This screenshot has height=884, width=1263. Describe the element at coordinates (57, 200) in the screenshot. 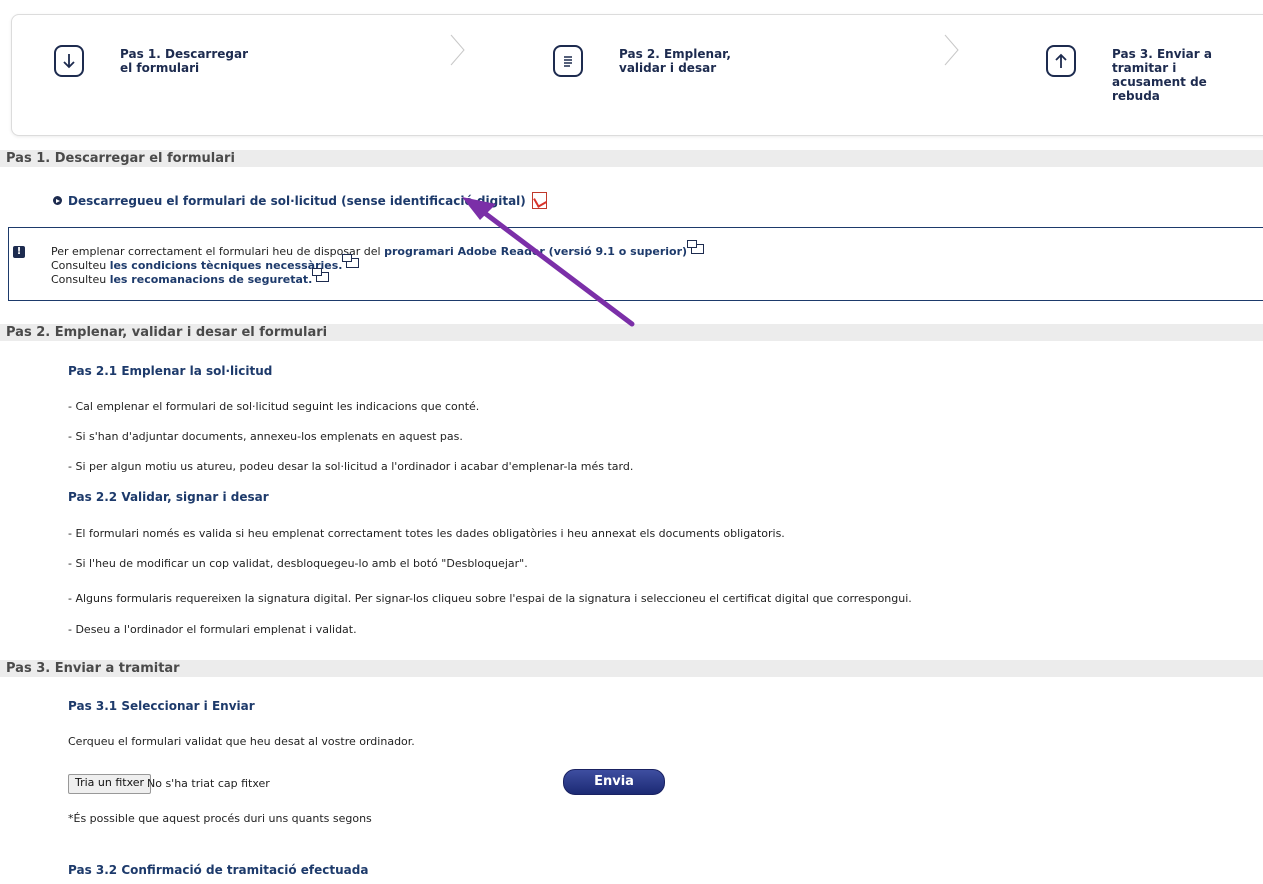

I see `bullet-arrow-icon` at that location.